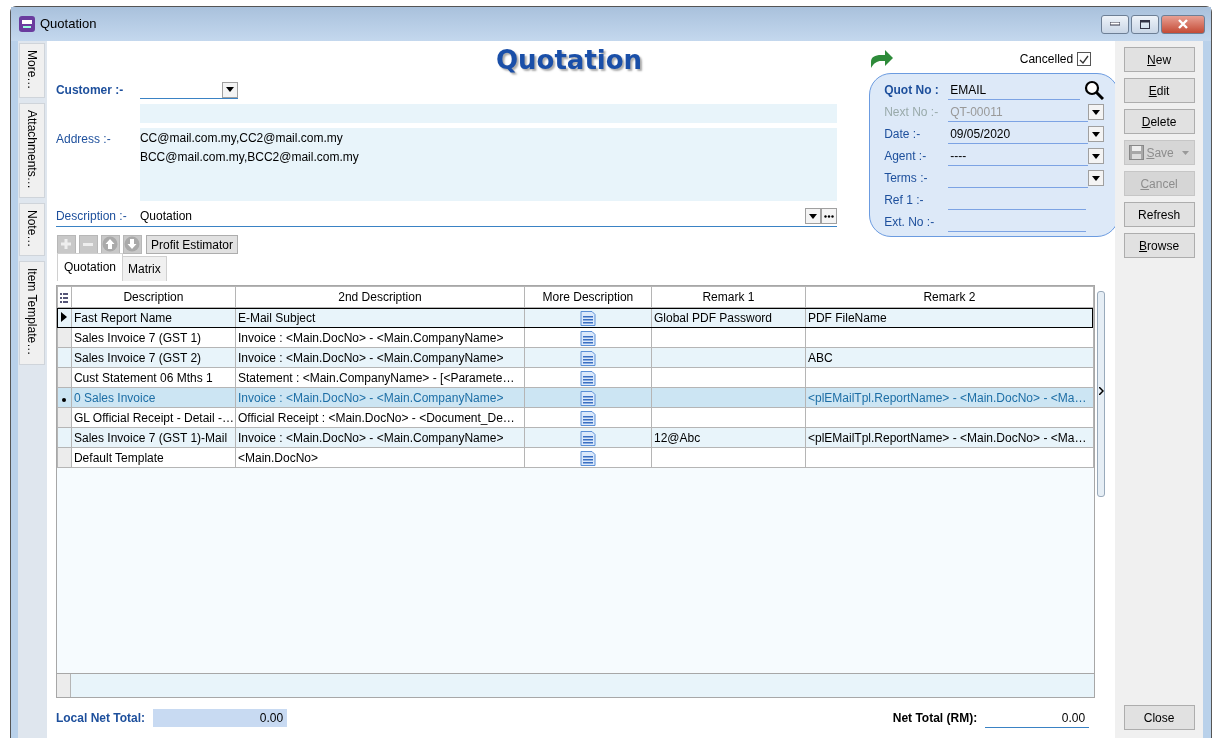 The width and height of the screenshot is (1216, 738). Describe the element at coordinates (906, 178) in the screenshot. I see `field-label: Terms :-` at that location.